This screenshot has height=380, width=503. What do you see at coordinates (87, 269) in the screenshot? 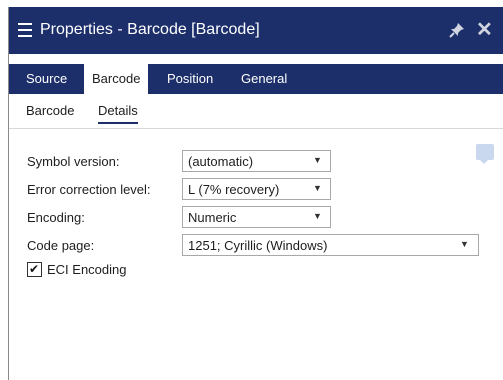
I see `eci-encoding-label: ECI Encoding` at bounding box center [87, 269].